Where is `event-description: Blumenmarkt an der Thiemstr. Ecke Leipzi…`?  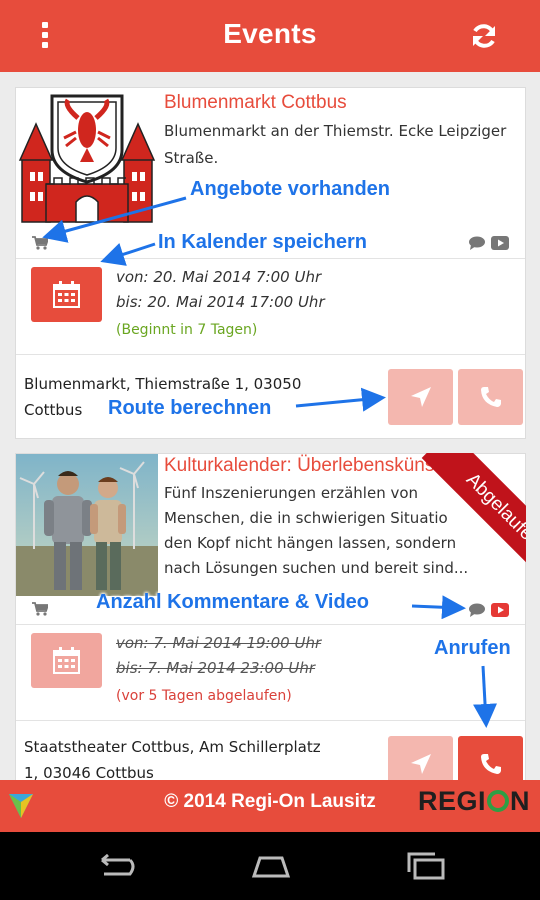 event-description: Blumenmarkt an der Thiemstr. Ecke Leipzi… is located at coordinates (335, 144).